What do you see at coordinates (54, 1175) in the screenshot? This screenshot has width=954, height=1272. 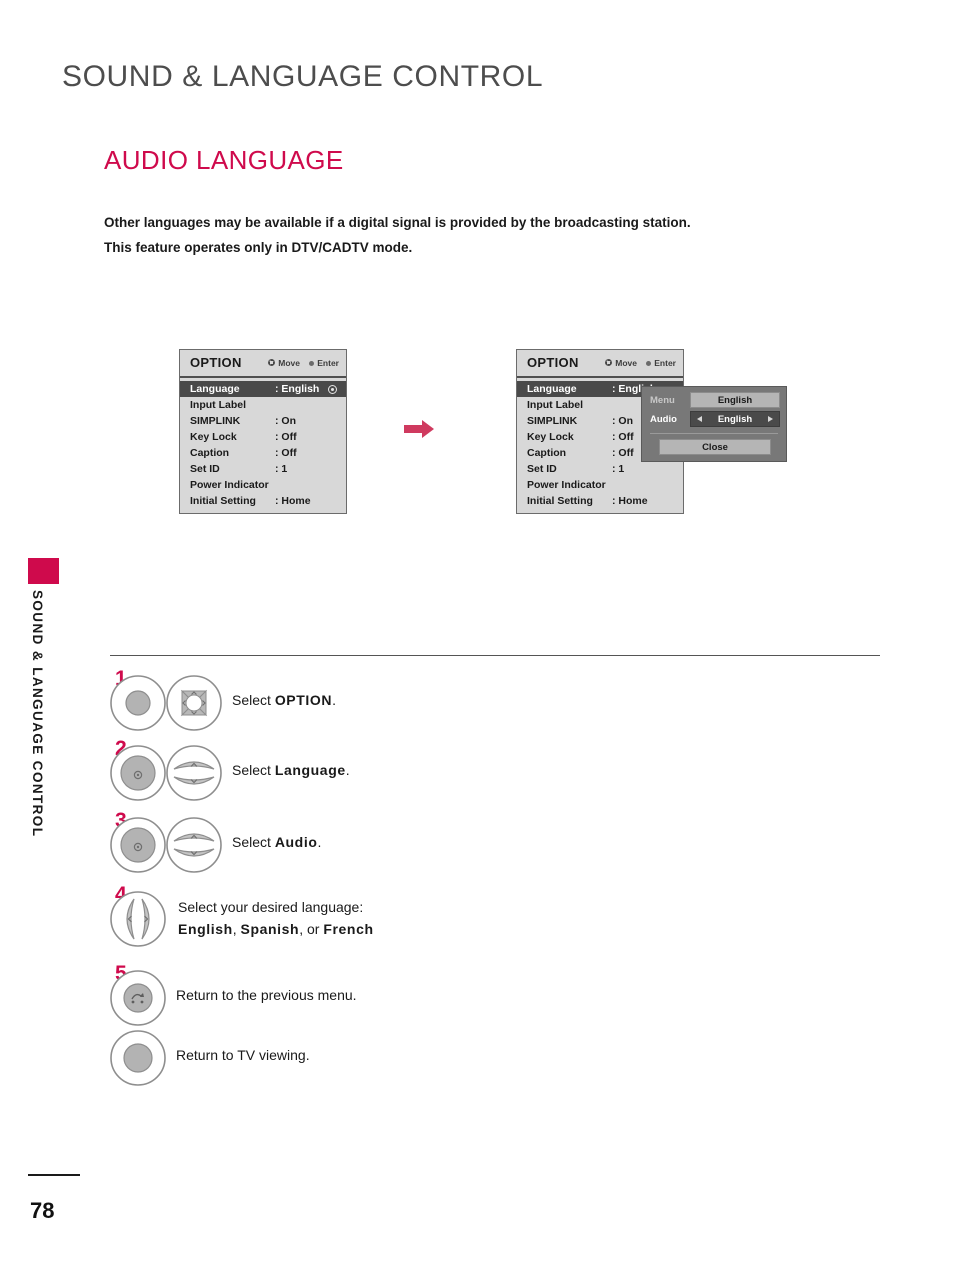 I see `footer-rule` at bounding box center [54, 1175].